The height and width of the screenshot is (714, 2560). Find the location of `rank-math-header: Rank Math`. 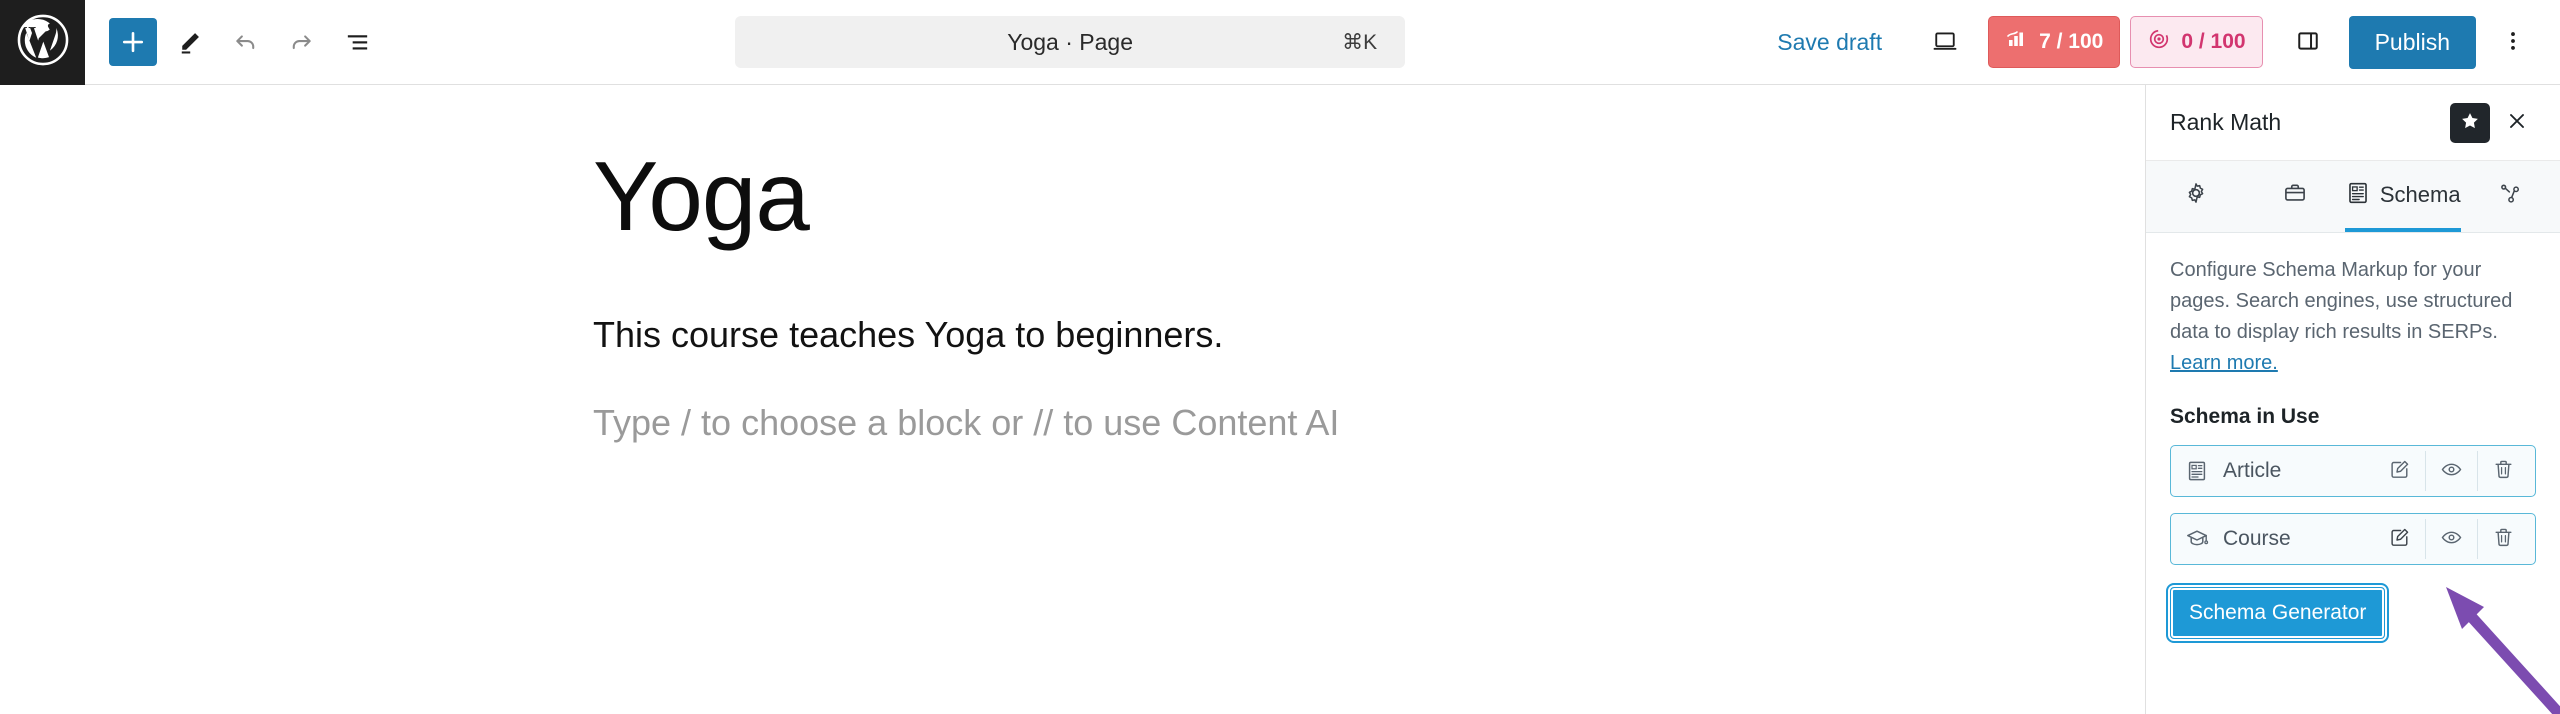

rank-math-header: Rank Math is located at coordinates (2353, 123).